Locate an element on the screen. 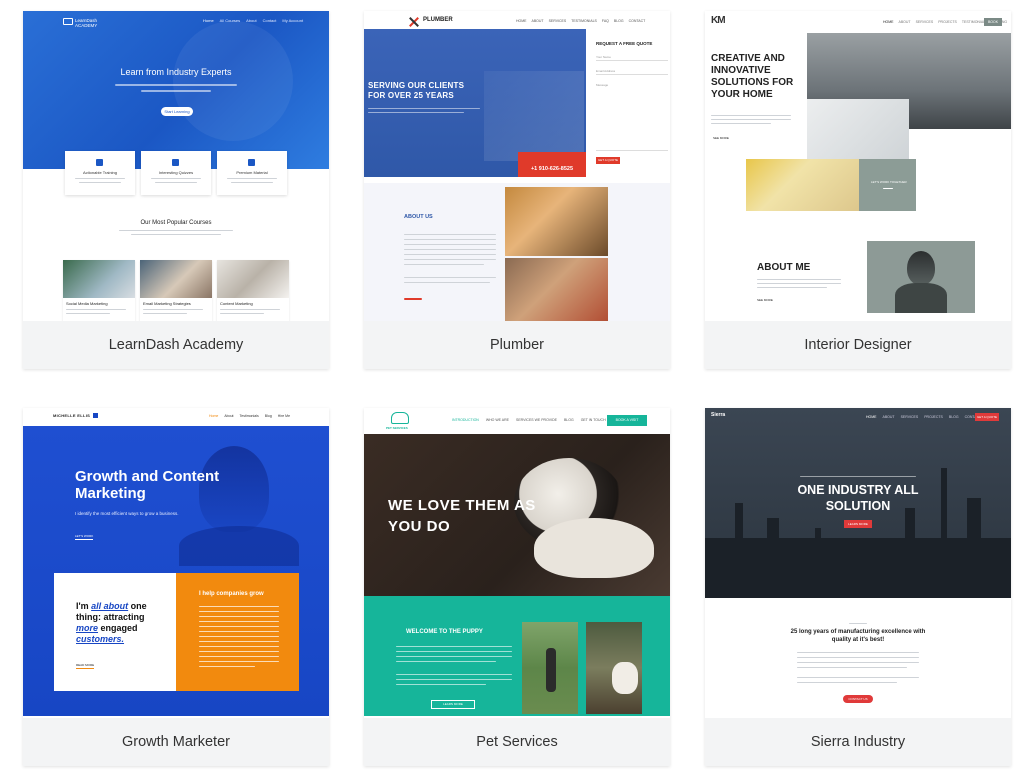 The image size is (1024, 778). nav-item: SERVICES WE PROVIDE is located at coordinates (536, 420).